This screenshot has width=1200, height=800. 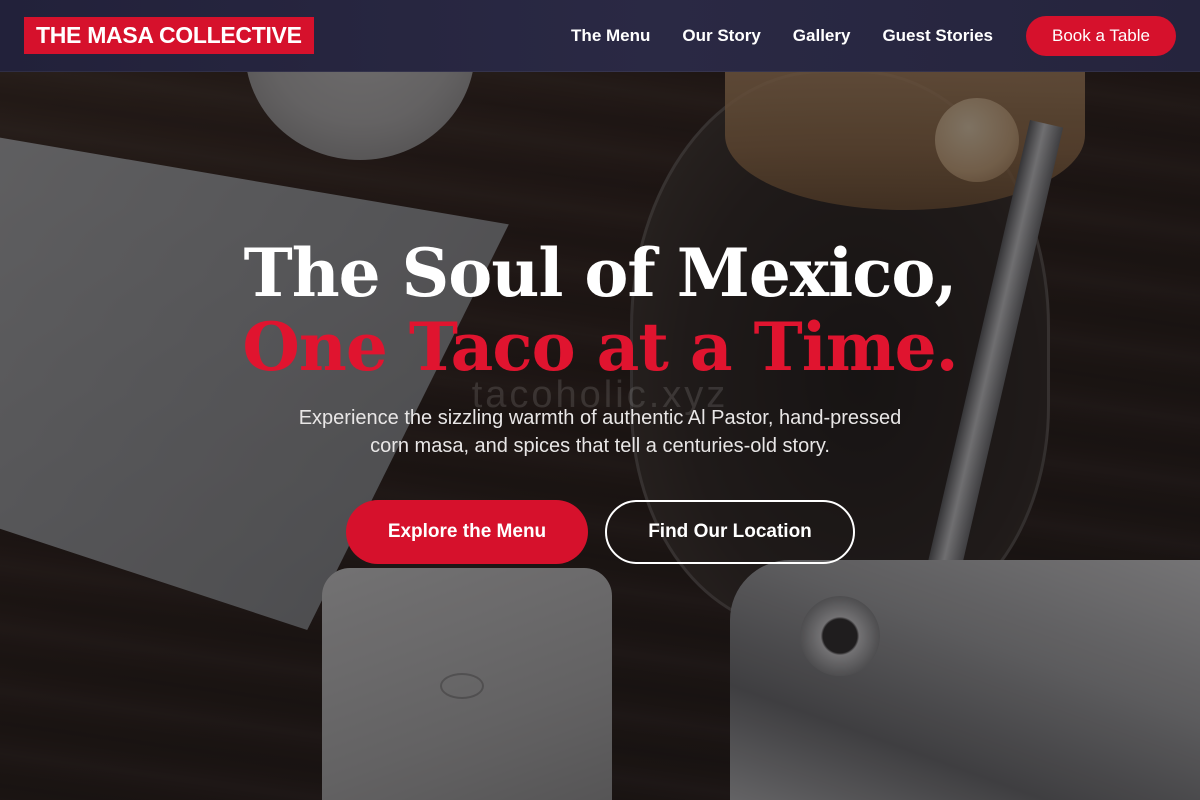 What do you see at coordinates (937, 36) in the screenshot?
I see `nav-link-guest-stories: Guest Stories` at bounding box center [937, 36].